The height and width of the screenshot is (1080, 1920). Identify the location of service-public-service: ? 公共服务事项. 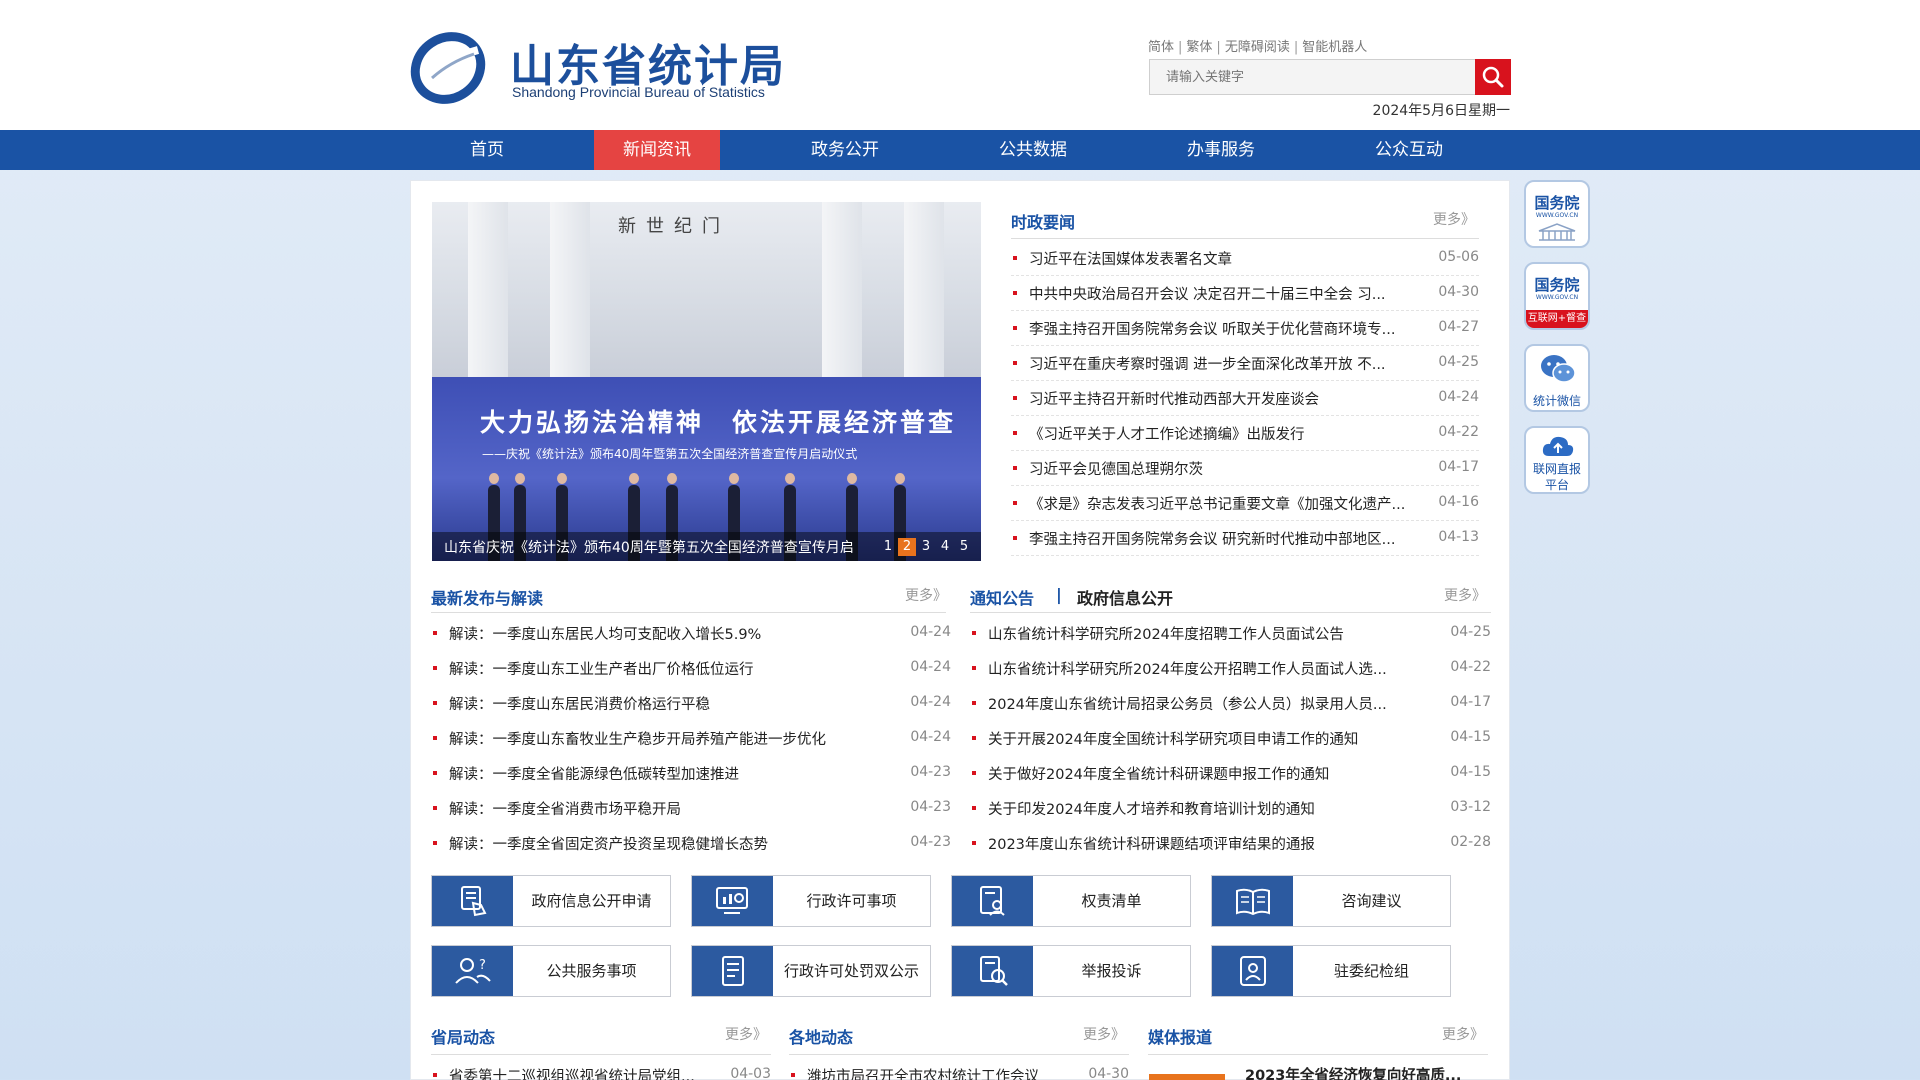
(551, 971).